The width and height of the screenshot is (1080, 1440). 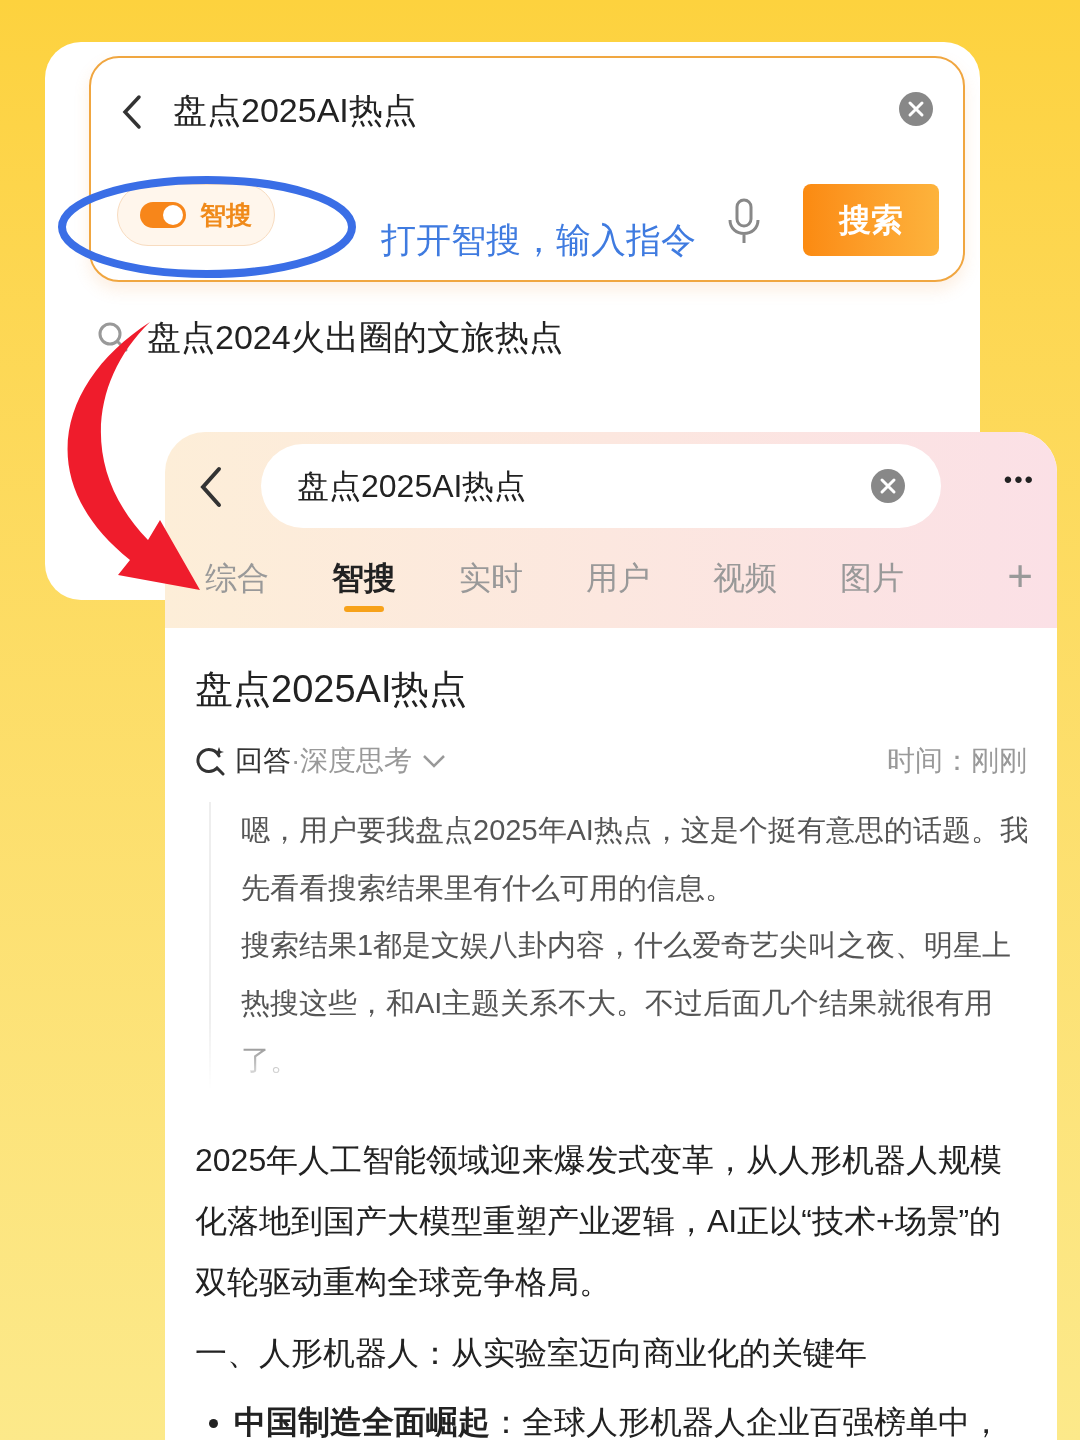 I want to click on category-tab: 图片, so click(x=872, y=583).